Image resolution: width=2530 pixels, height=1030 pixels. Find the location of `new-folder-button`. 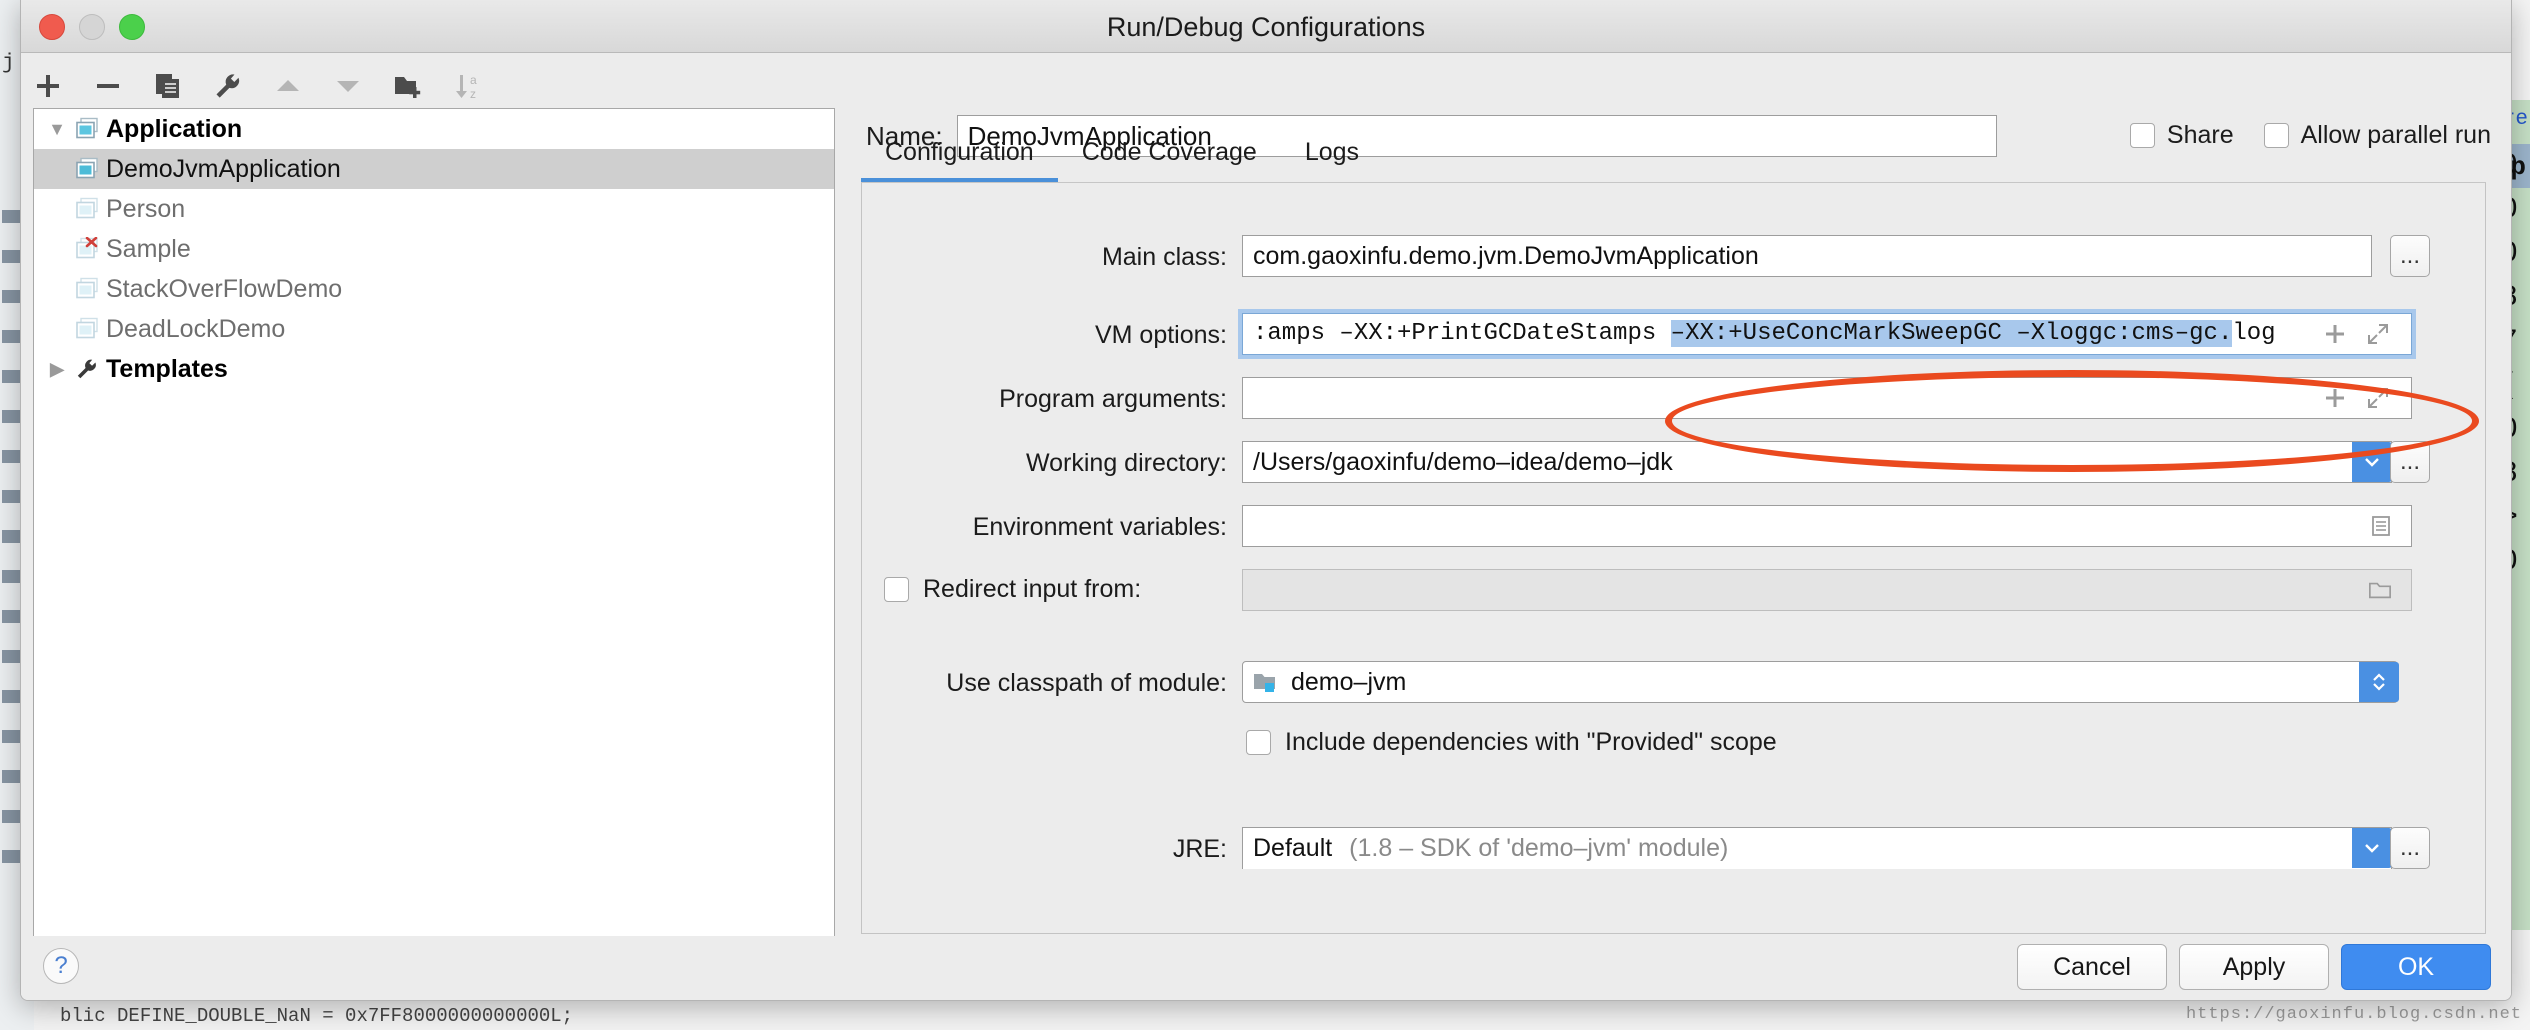

new-folder-button is located at coordinates (408, 86).